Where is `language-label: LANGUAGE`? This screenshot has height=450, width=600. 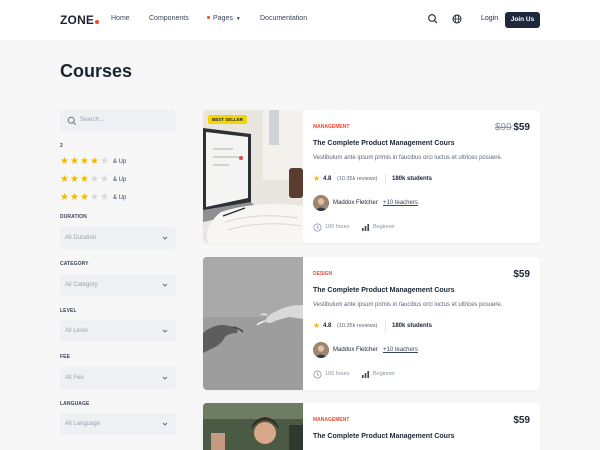 language-label: LANGUAGE is located at coordinates (75, 404).